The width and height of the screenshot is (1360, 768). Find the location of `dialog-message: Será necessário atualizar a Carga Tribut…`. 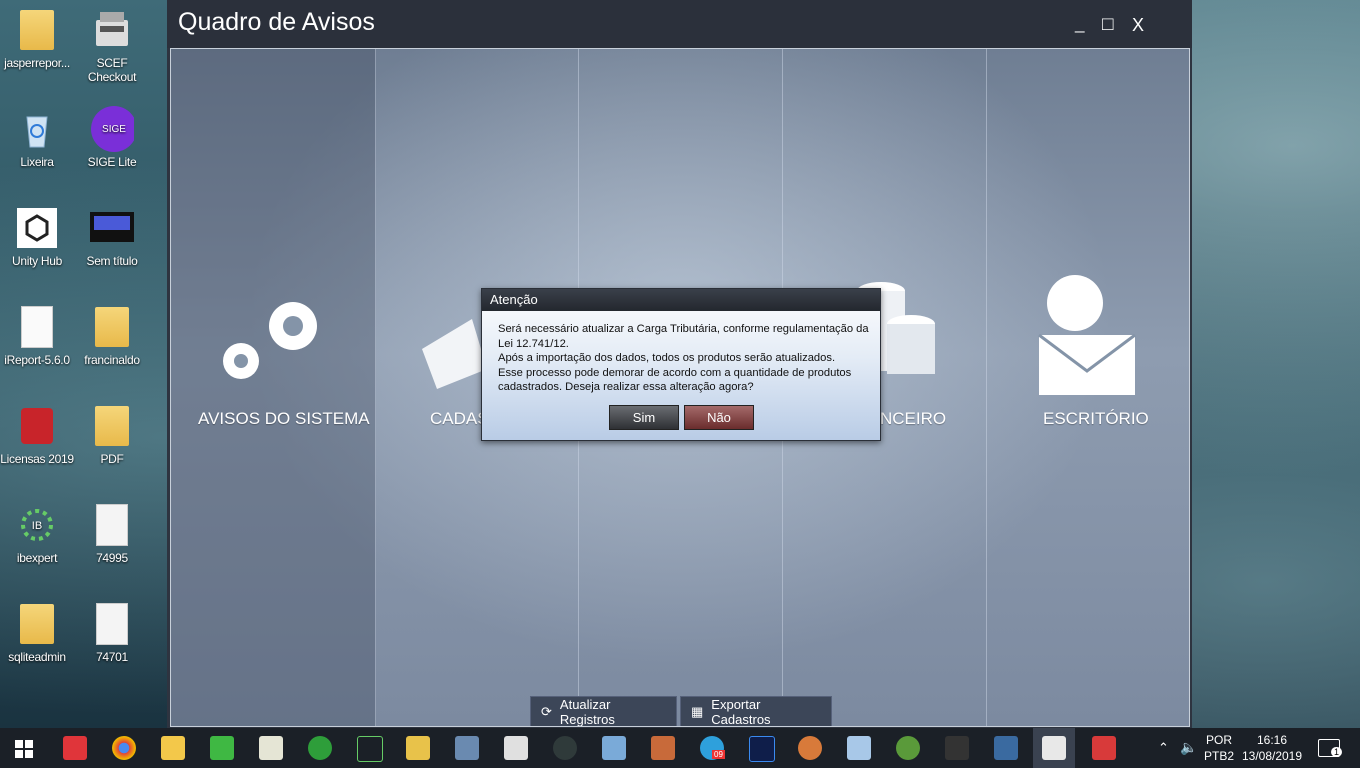

dialog-message: Será necessário atualizar a Carga Tribut… is located at coordinates (684, 358).